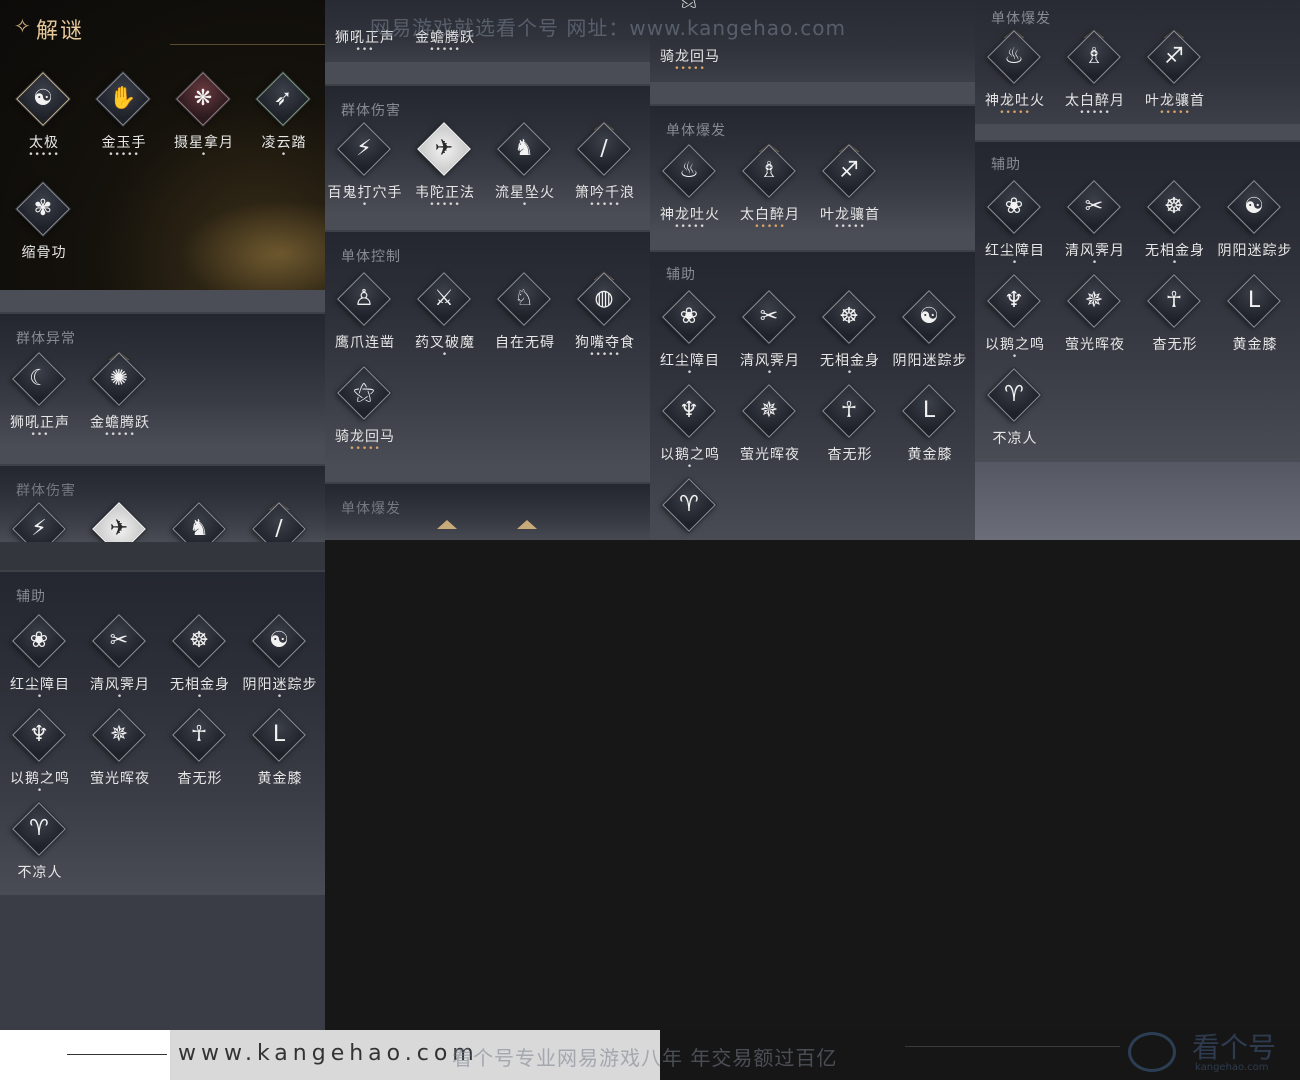 The height and width of the screenshot is (1080, 1300). Describe the element at coordinates (605, 317) in the screenshot. I see `skill-gouzuiduoshi: ◍ 狗嘴夺食 •••••` at that location.